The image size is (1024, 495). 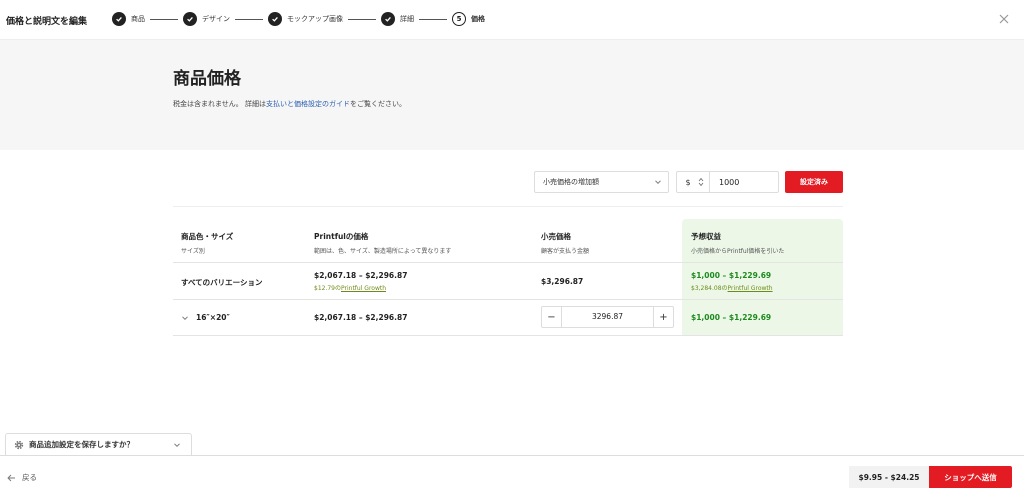 I want to click on progress-stepper: 商品 デザイン モックアップ画像 詳細 5 価格, so click(x=298, y=19).